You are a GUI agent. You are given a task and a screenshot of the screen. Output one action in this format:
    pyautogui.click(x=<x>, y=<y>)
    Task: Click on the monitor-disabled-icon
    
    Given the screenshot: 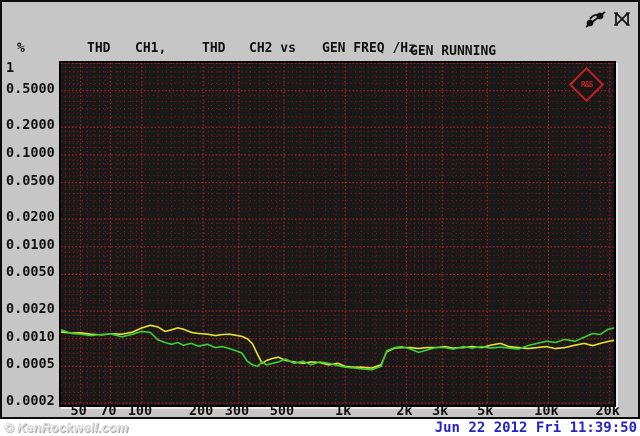 What is the action you would take?
    pyautogui.click(x=622, y=19)
    